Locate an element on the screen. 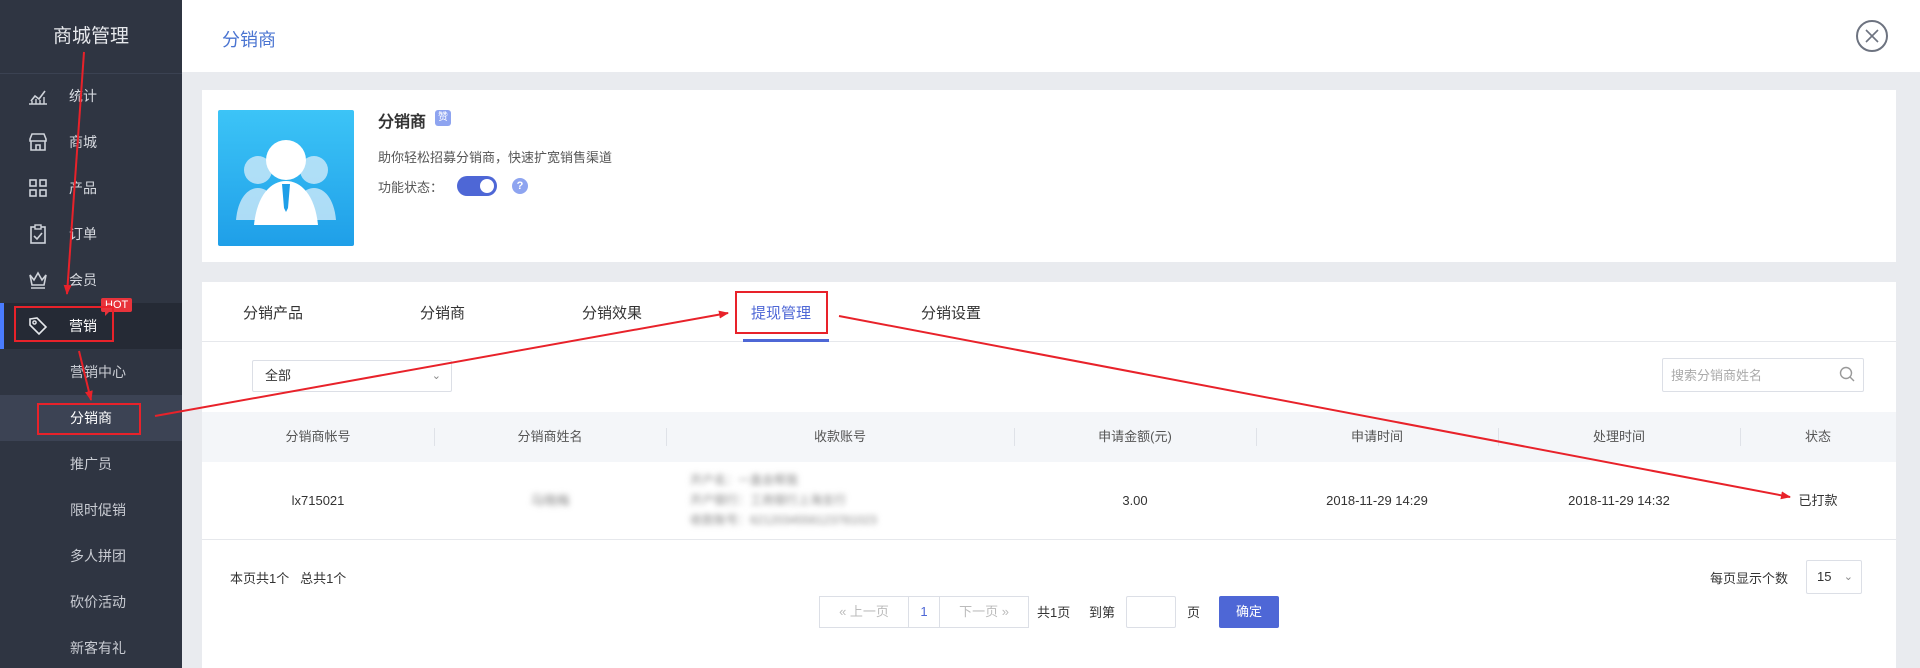 The width and height of the screenshot is (1920, 668). prev-page-button: « 上一页 is located at coordinates (864, 612).